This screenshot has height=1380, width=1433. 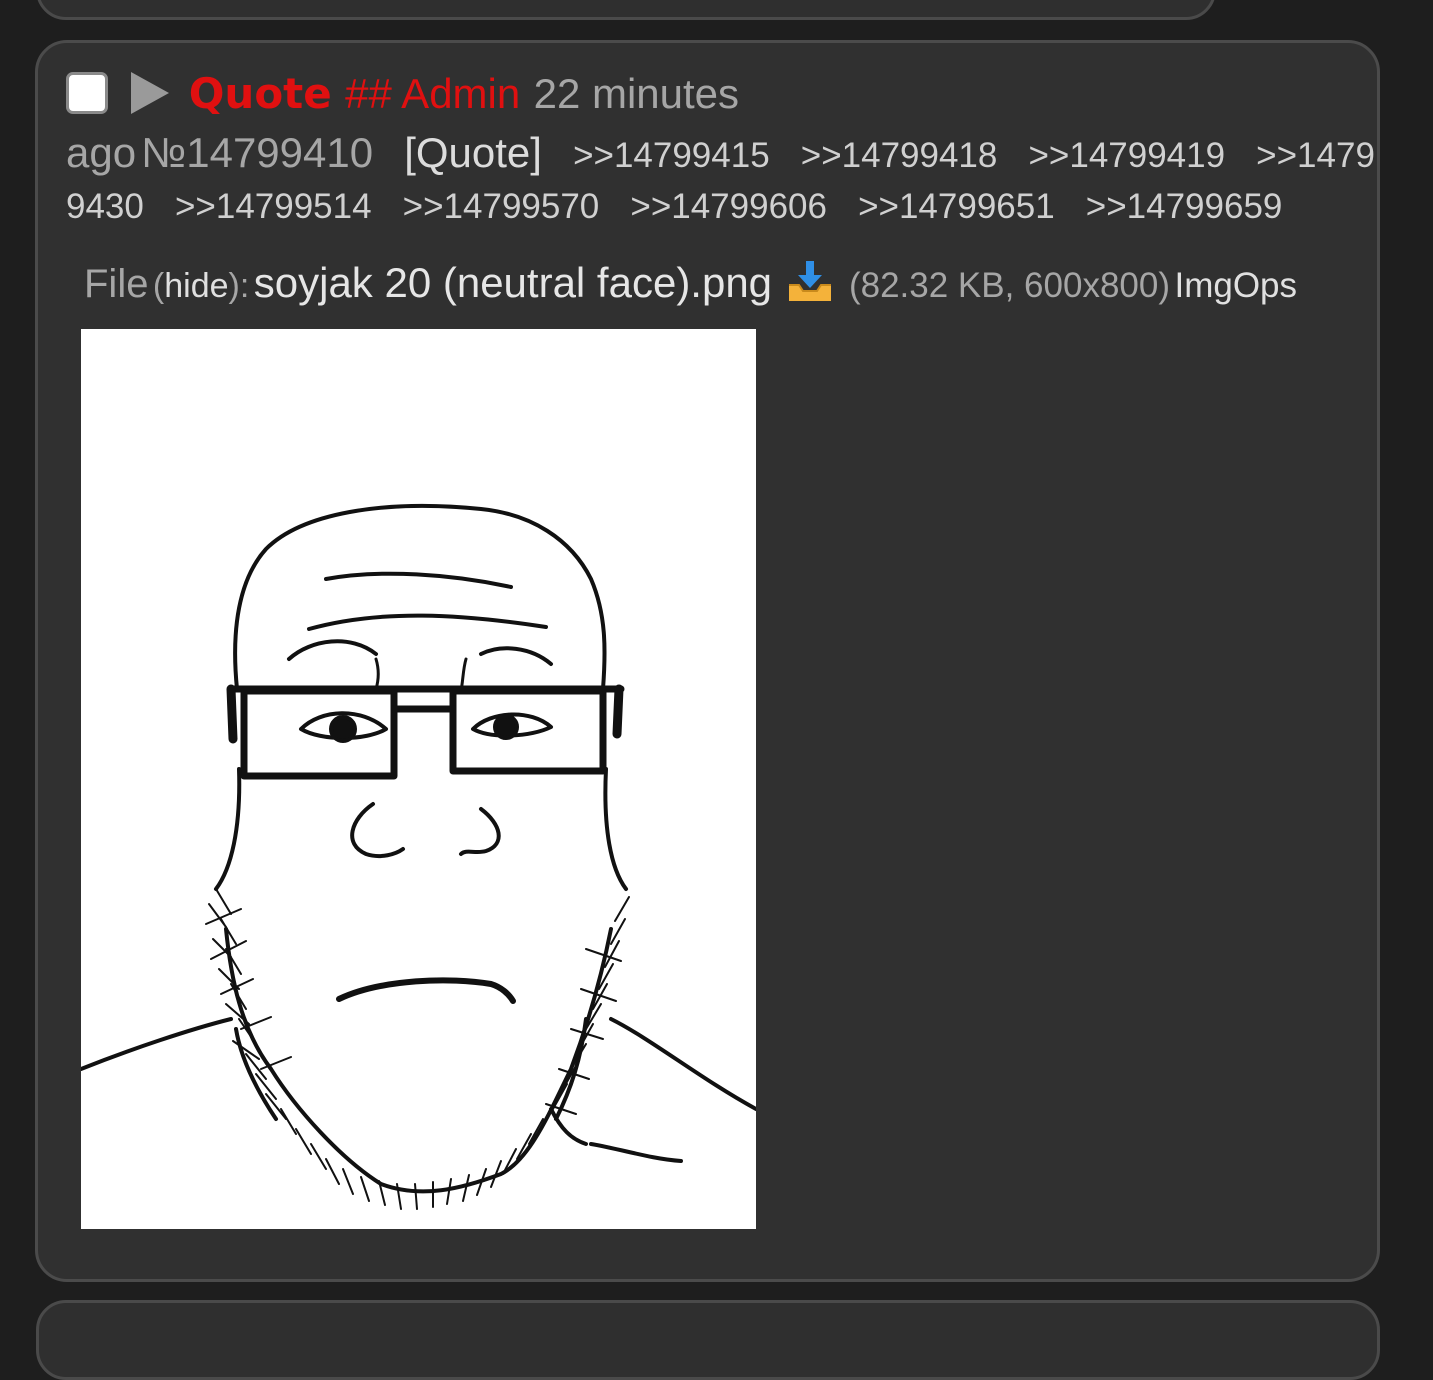 What do you see at coordinates (158, 286) in the screenshot?
I see `hide-paren-open: (` at bounding box center [158, 286].